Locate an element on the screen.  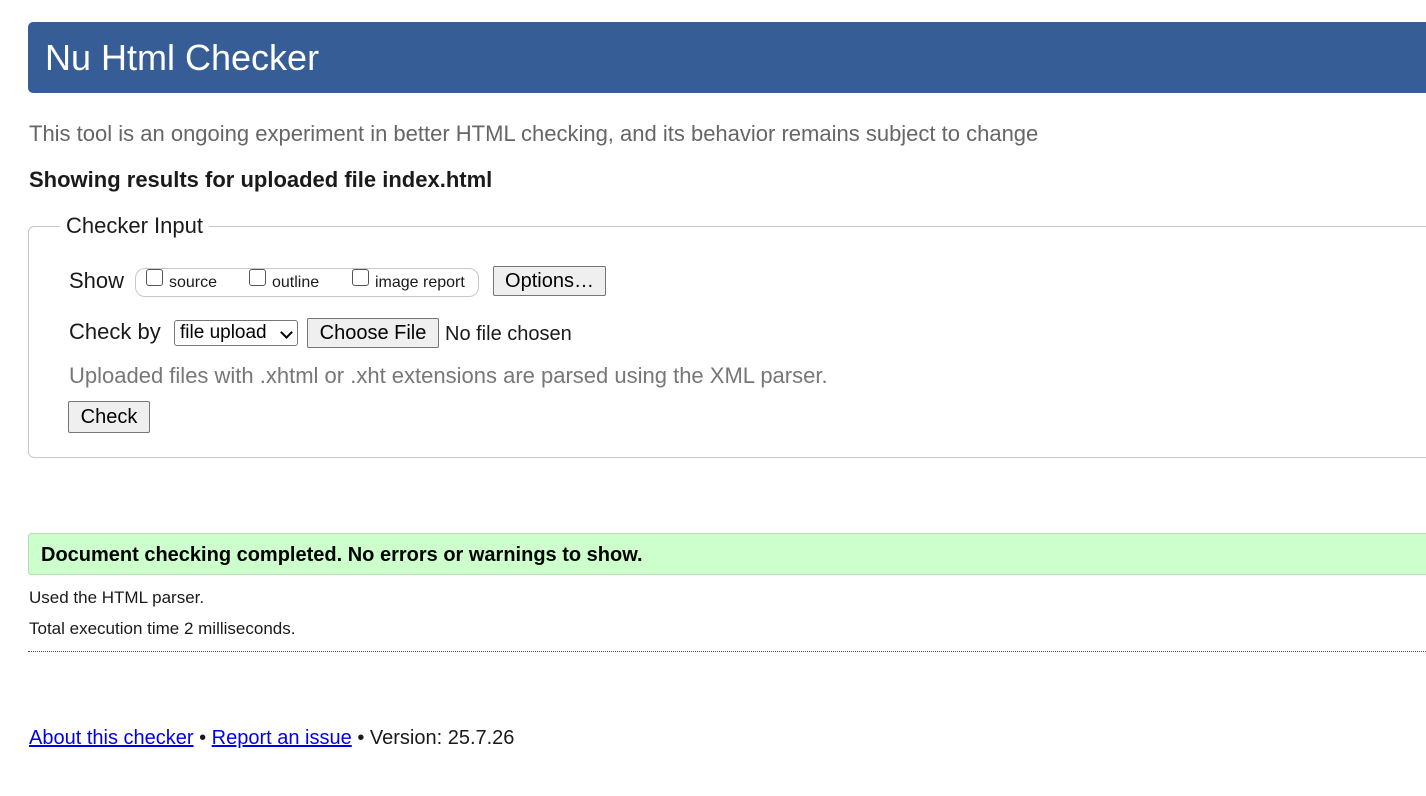
chevron-down-icon is located at coordinates (286, 332).